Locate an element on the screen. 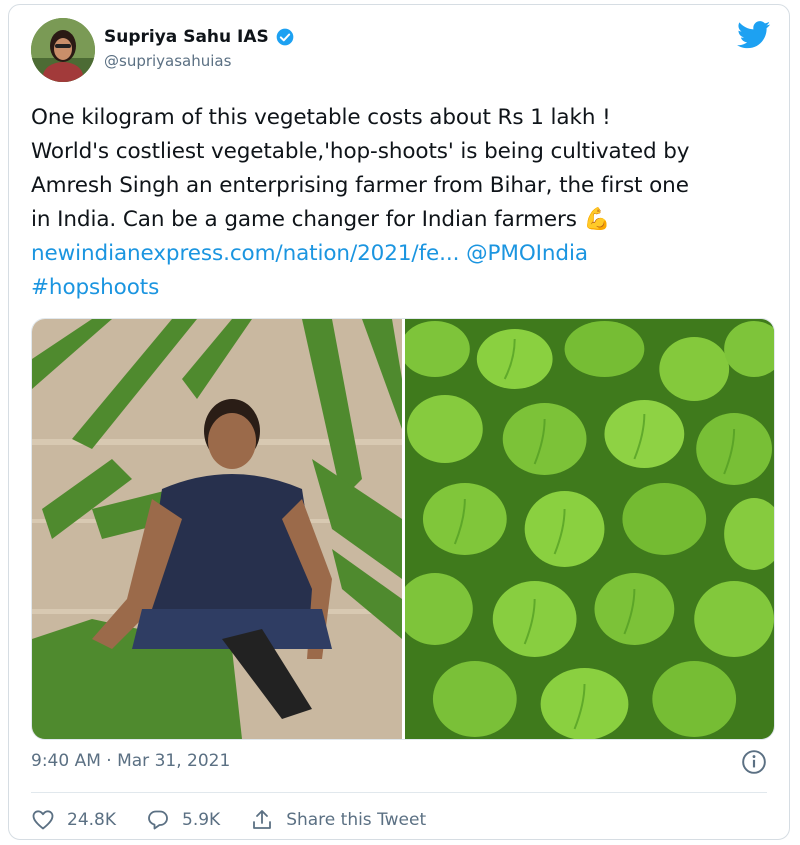 The height and width of the screenshot is (845, 800). reply-count: 5.9K is located at coordinates (201, 820).